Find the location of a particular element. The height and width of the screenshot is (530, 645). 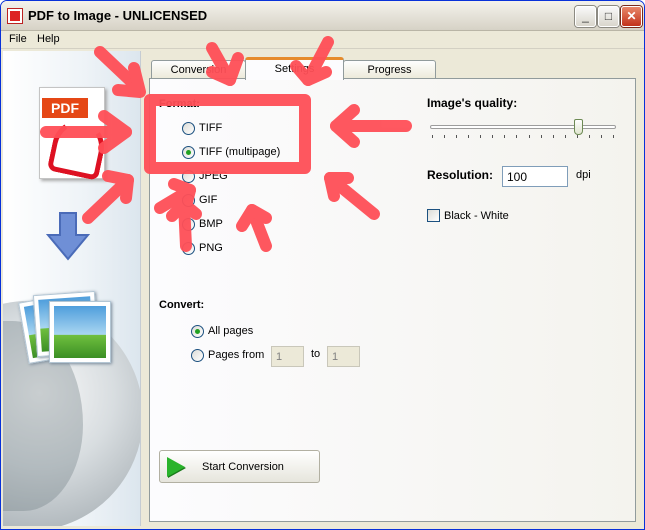

black-white-checkbox: Black - White is located at coordinates (468, 215).